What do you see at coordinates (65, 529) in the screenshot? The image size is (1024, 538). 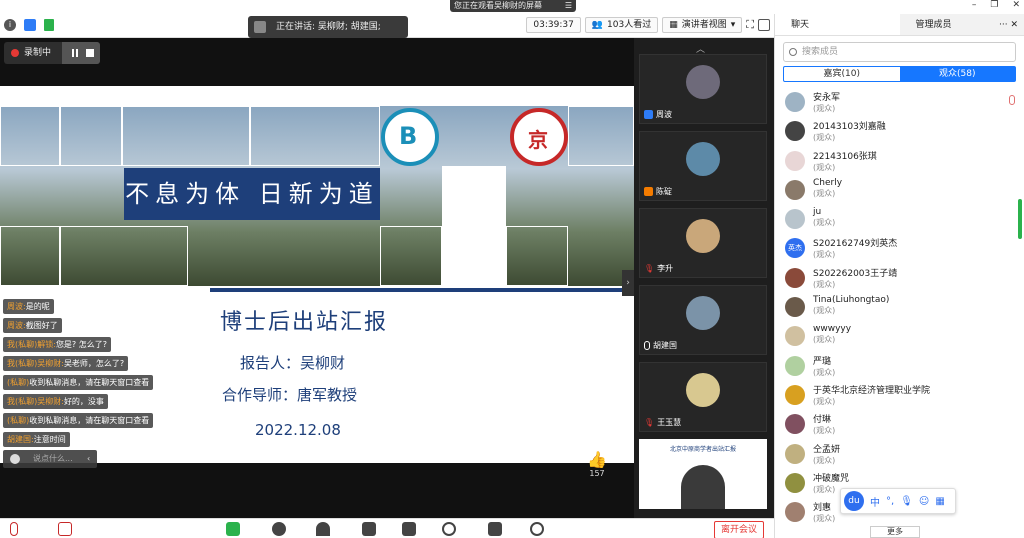 I see `camera-off-icon` at bounding box center [65, 529].